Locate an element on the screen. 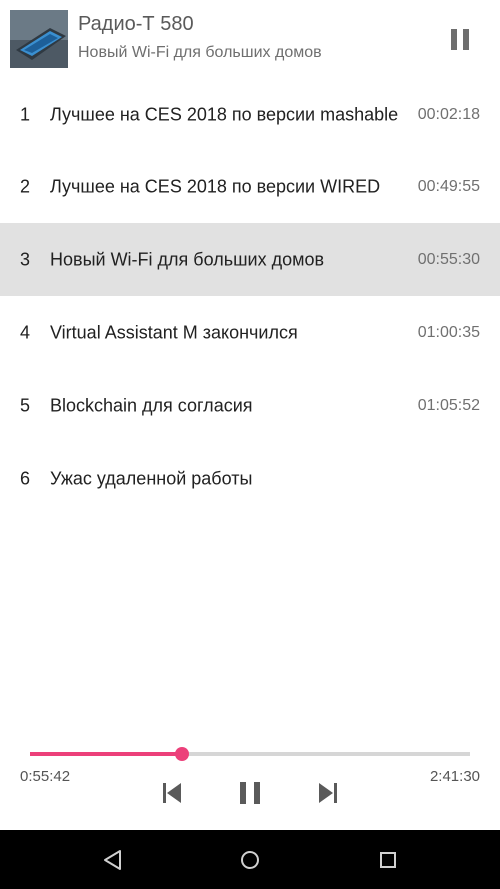 This screenshot has width=500, height=889. nav-back-button is located at coordinates (113, 860).